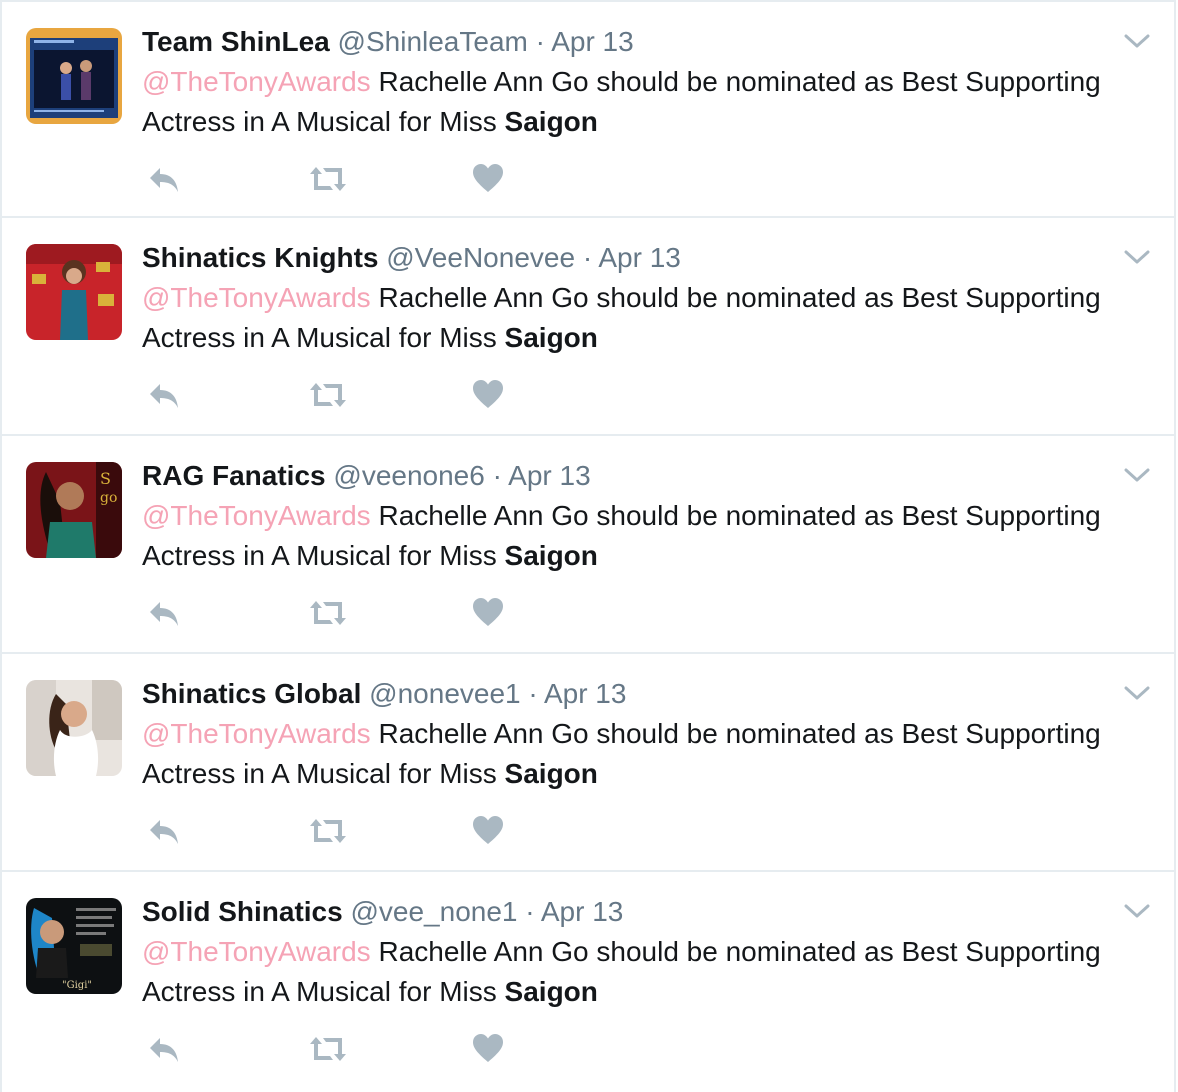 Image resolution: width=1178 pixels, height=1092 pixels. Describe the element at coordinates (433, 911) in the screenshot. I see `username: @vee_none1` at that location.